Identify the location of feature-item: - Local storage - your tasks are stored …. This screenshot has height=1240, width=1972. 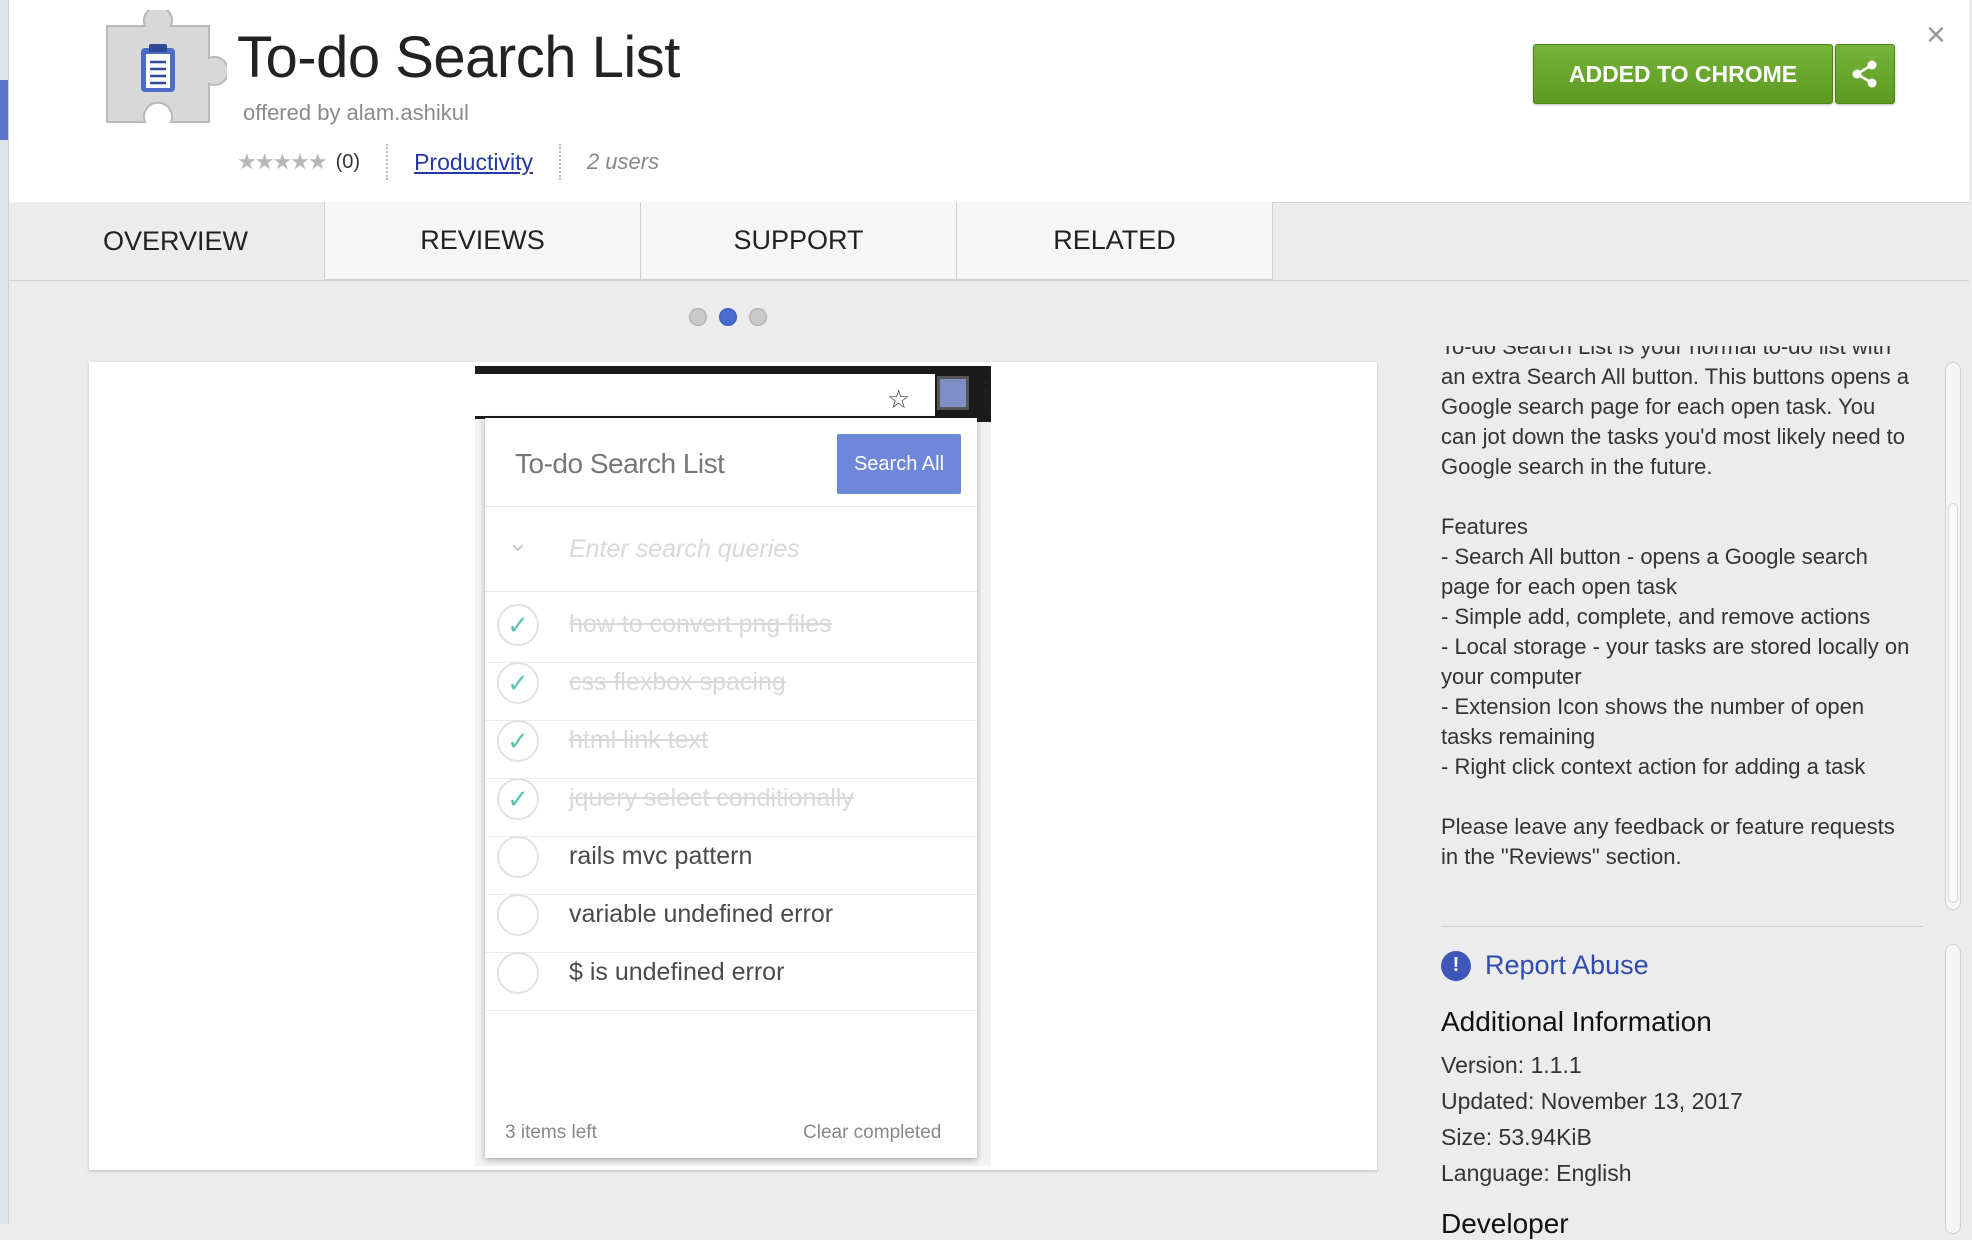
(1675, 661).